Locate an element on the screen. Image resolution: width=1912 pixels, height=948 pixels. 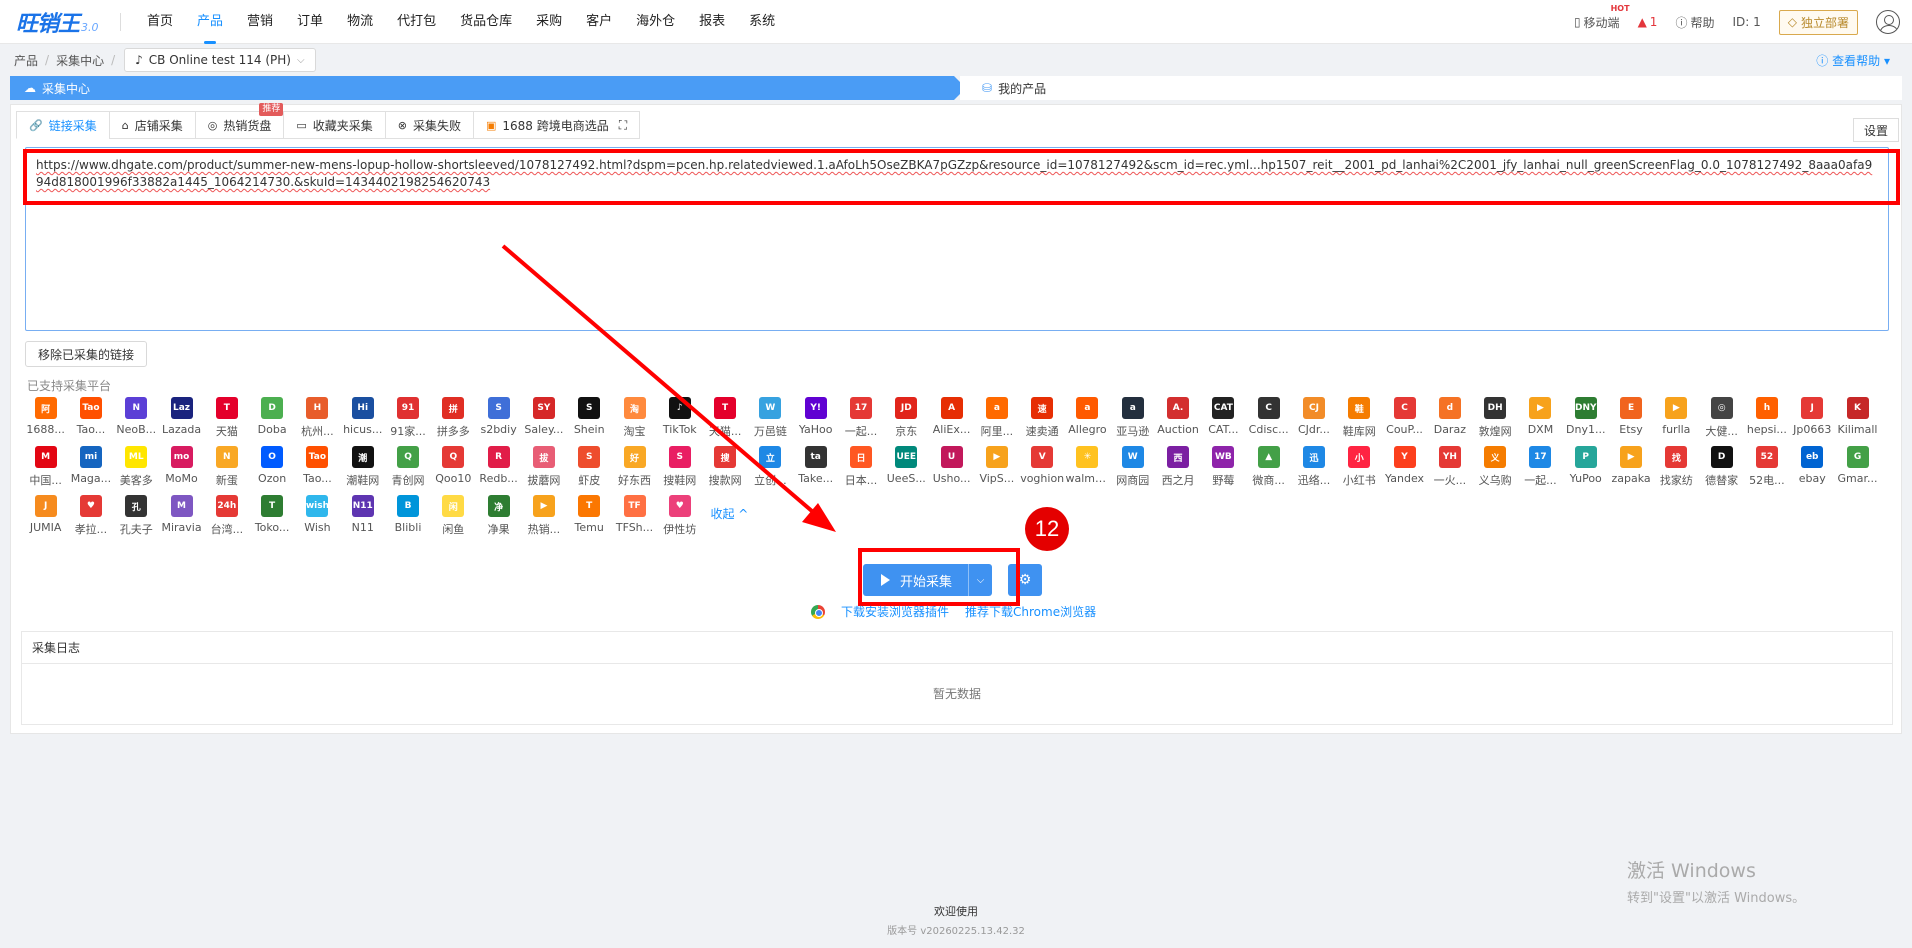
tab-2: ◎ 热销货盘 推荐 is located at coordinates (239, 121).